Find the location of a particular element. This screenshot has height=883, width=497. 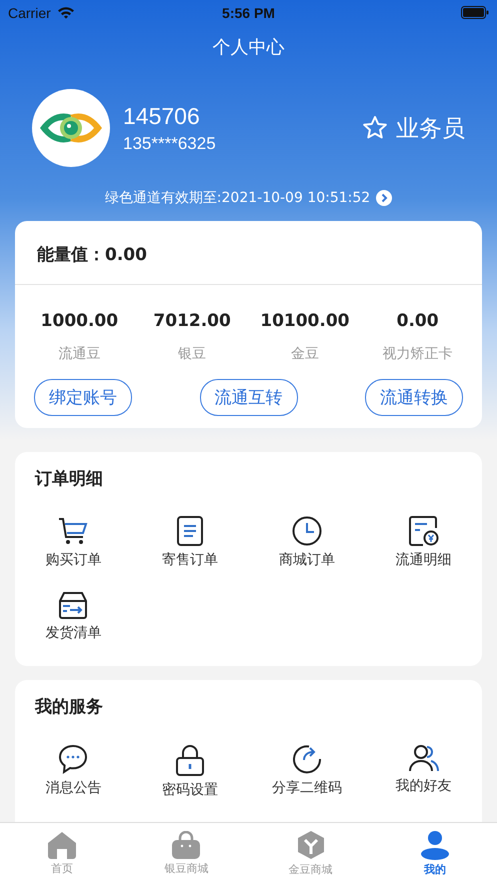

status-time: 5:56 PM is located at coordinates (248, 12).